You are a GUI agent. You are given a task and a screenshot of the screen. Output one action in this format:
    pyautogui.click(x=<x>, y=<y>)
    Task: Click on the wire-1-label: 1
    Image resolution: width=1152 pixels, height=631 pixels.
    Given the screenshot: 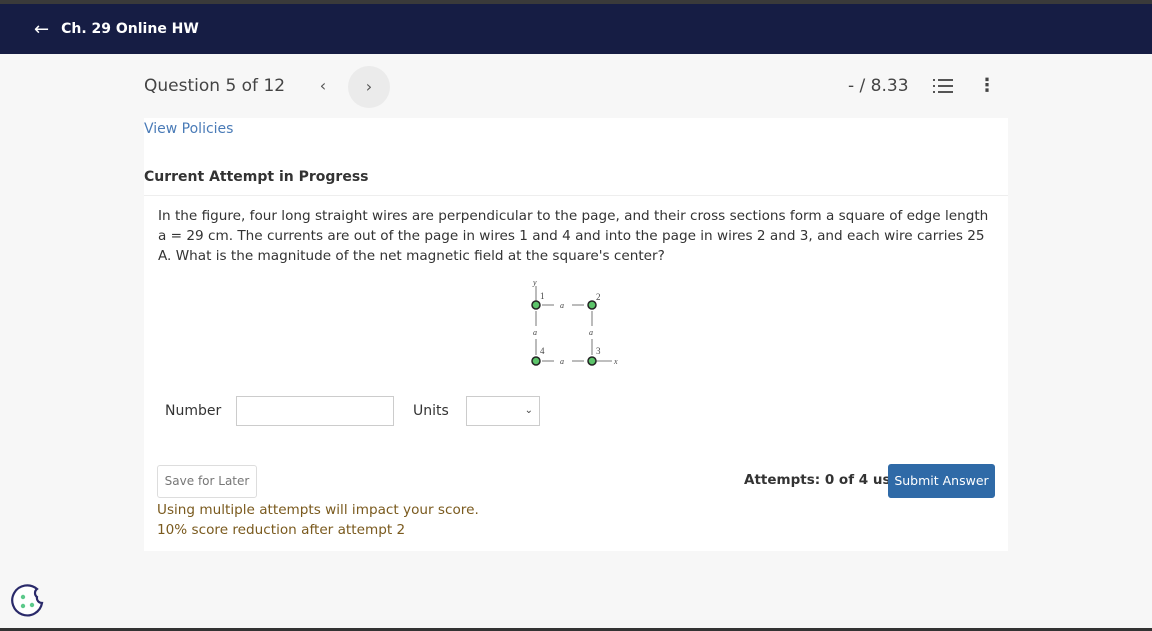 What is the action you would take?
    pyautogui.click(x=542, y=296)
    